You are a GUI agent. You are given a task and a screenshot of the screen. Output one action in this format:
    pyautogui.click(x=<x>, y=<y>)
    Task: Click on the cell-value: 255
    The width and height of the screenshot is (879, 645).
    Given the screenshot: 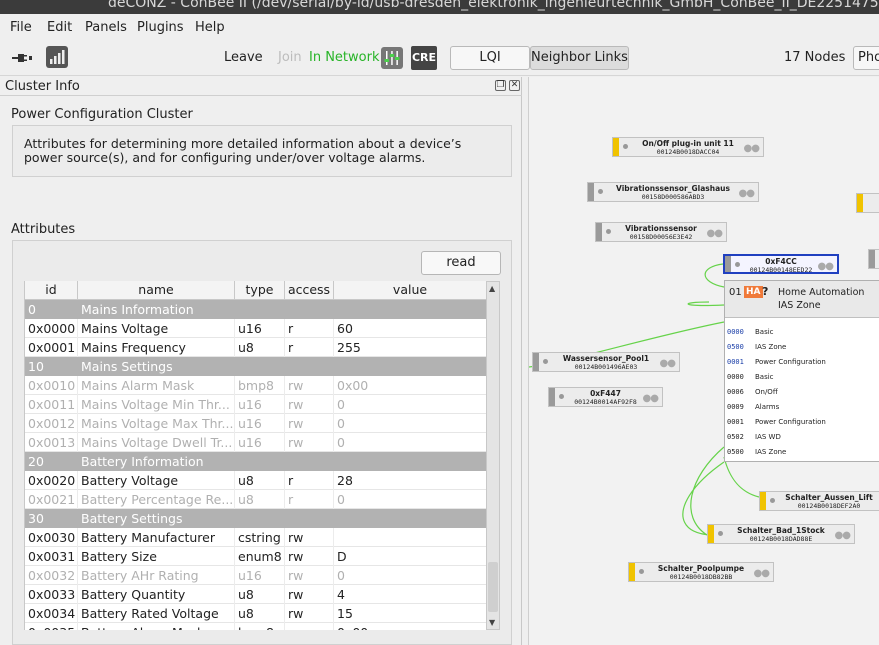 What is the action you would take?
    pyautogui.click(x=349, y=347)
    